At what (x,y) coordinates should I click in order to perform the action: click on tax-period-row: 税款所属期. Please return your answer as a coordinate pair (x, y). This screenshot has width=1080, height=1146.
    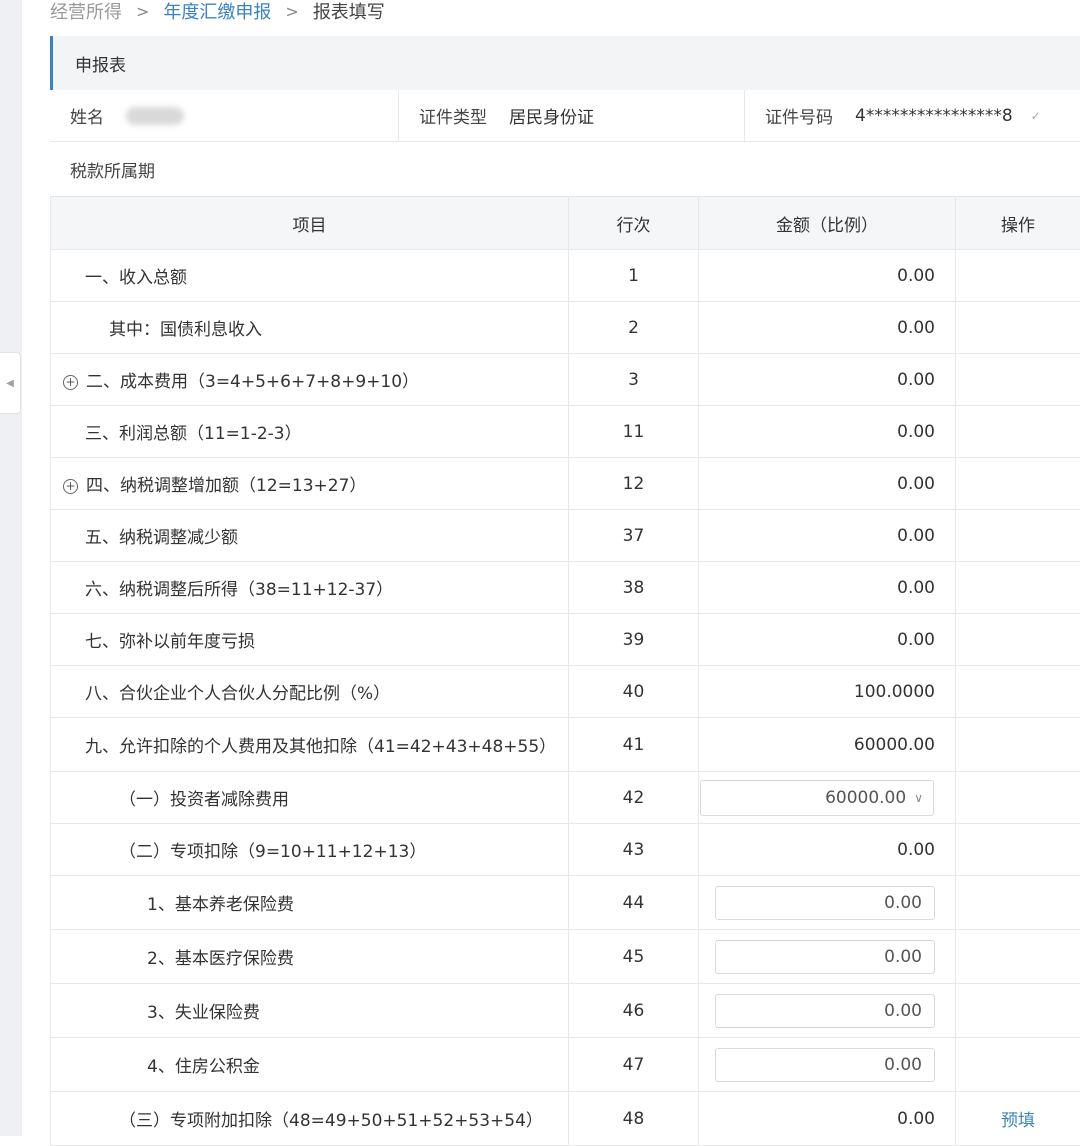
    Looking at the image, I should click on (565, 169).